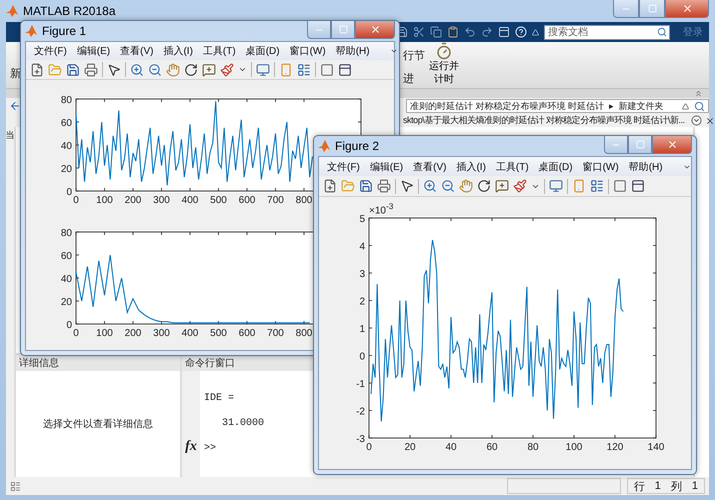 The height and width of the screenshot is (500, 715). Describe the element at coordinates (218, 200) in the screenshot. I see `tick-label: 500` at that location.